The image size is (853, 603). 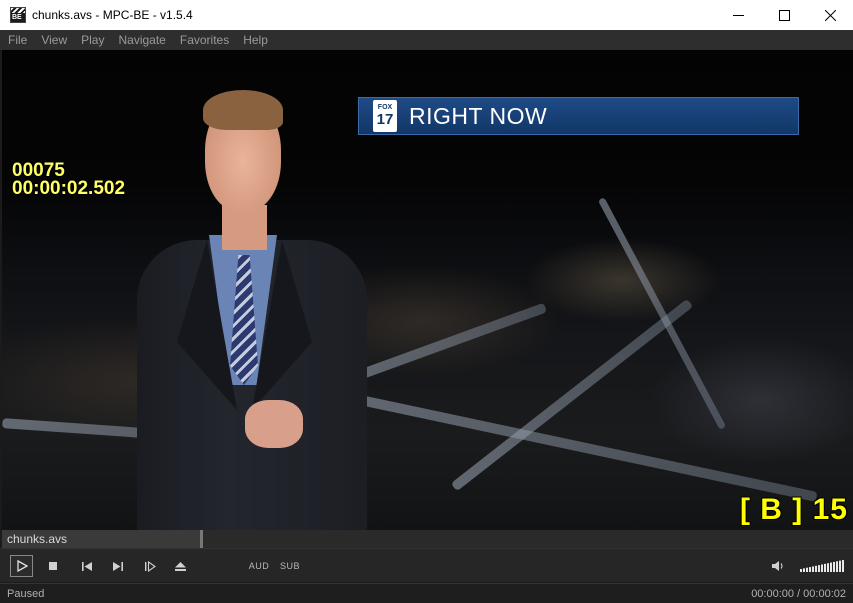 I want to click on menu-file: File, so click(x=17, y=40).